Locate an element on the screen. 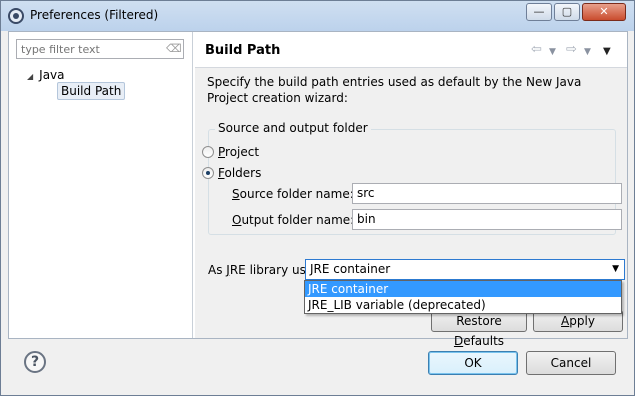 The image size is (635, 396). tree-item-java: ◢ Java is located at coordinates (46, 75).